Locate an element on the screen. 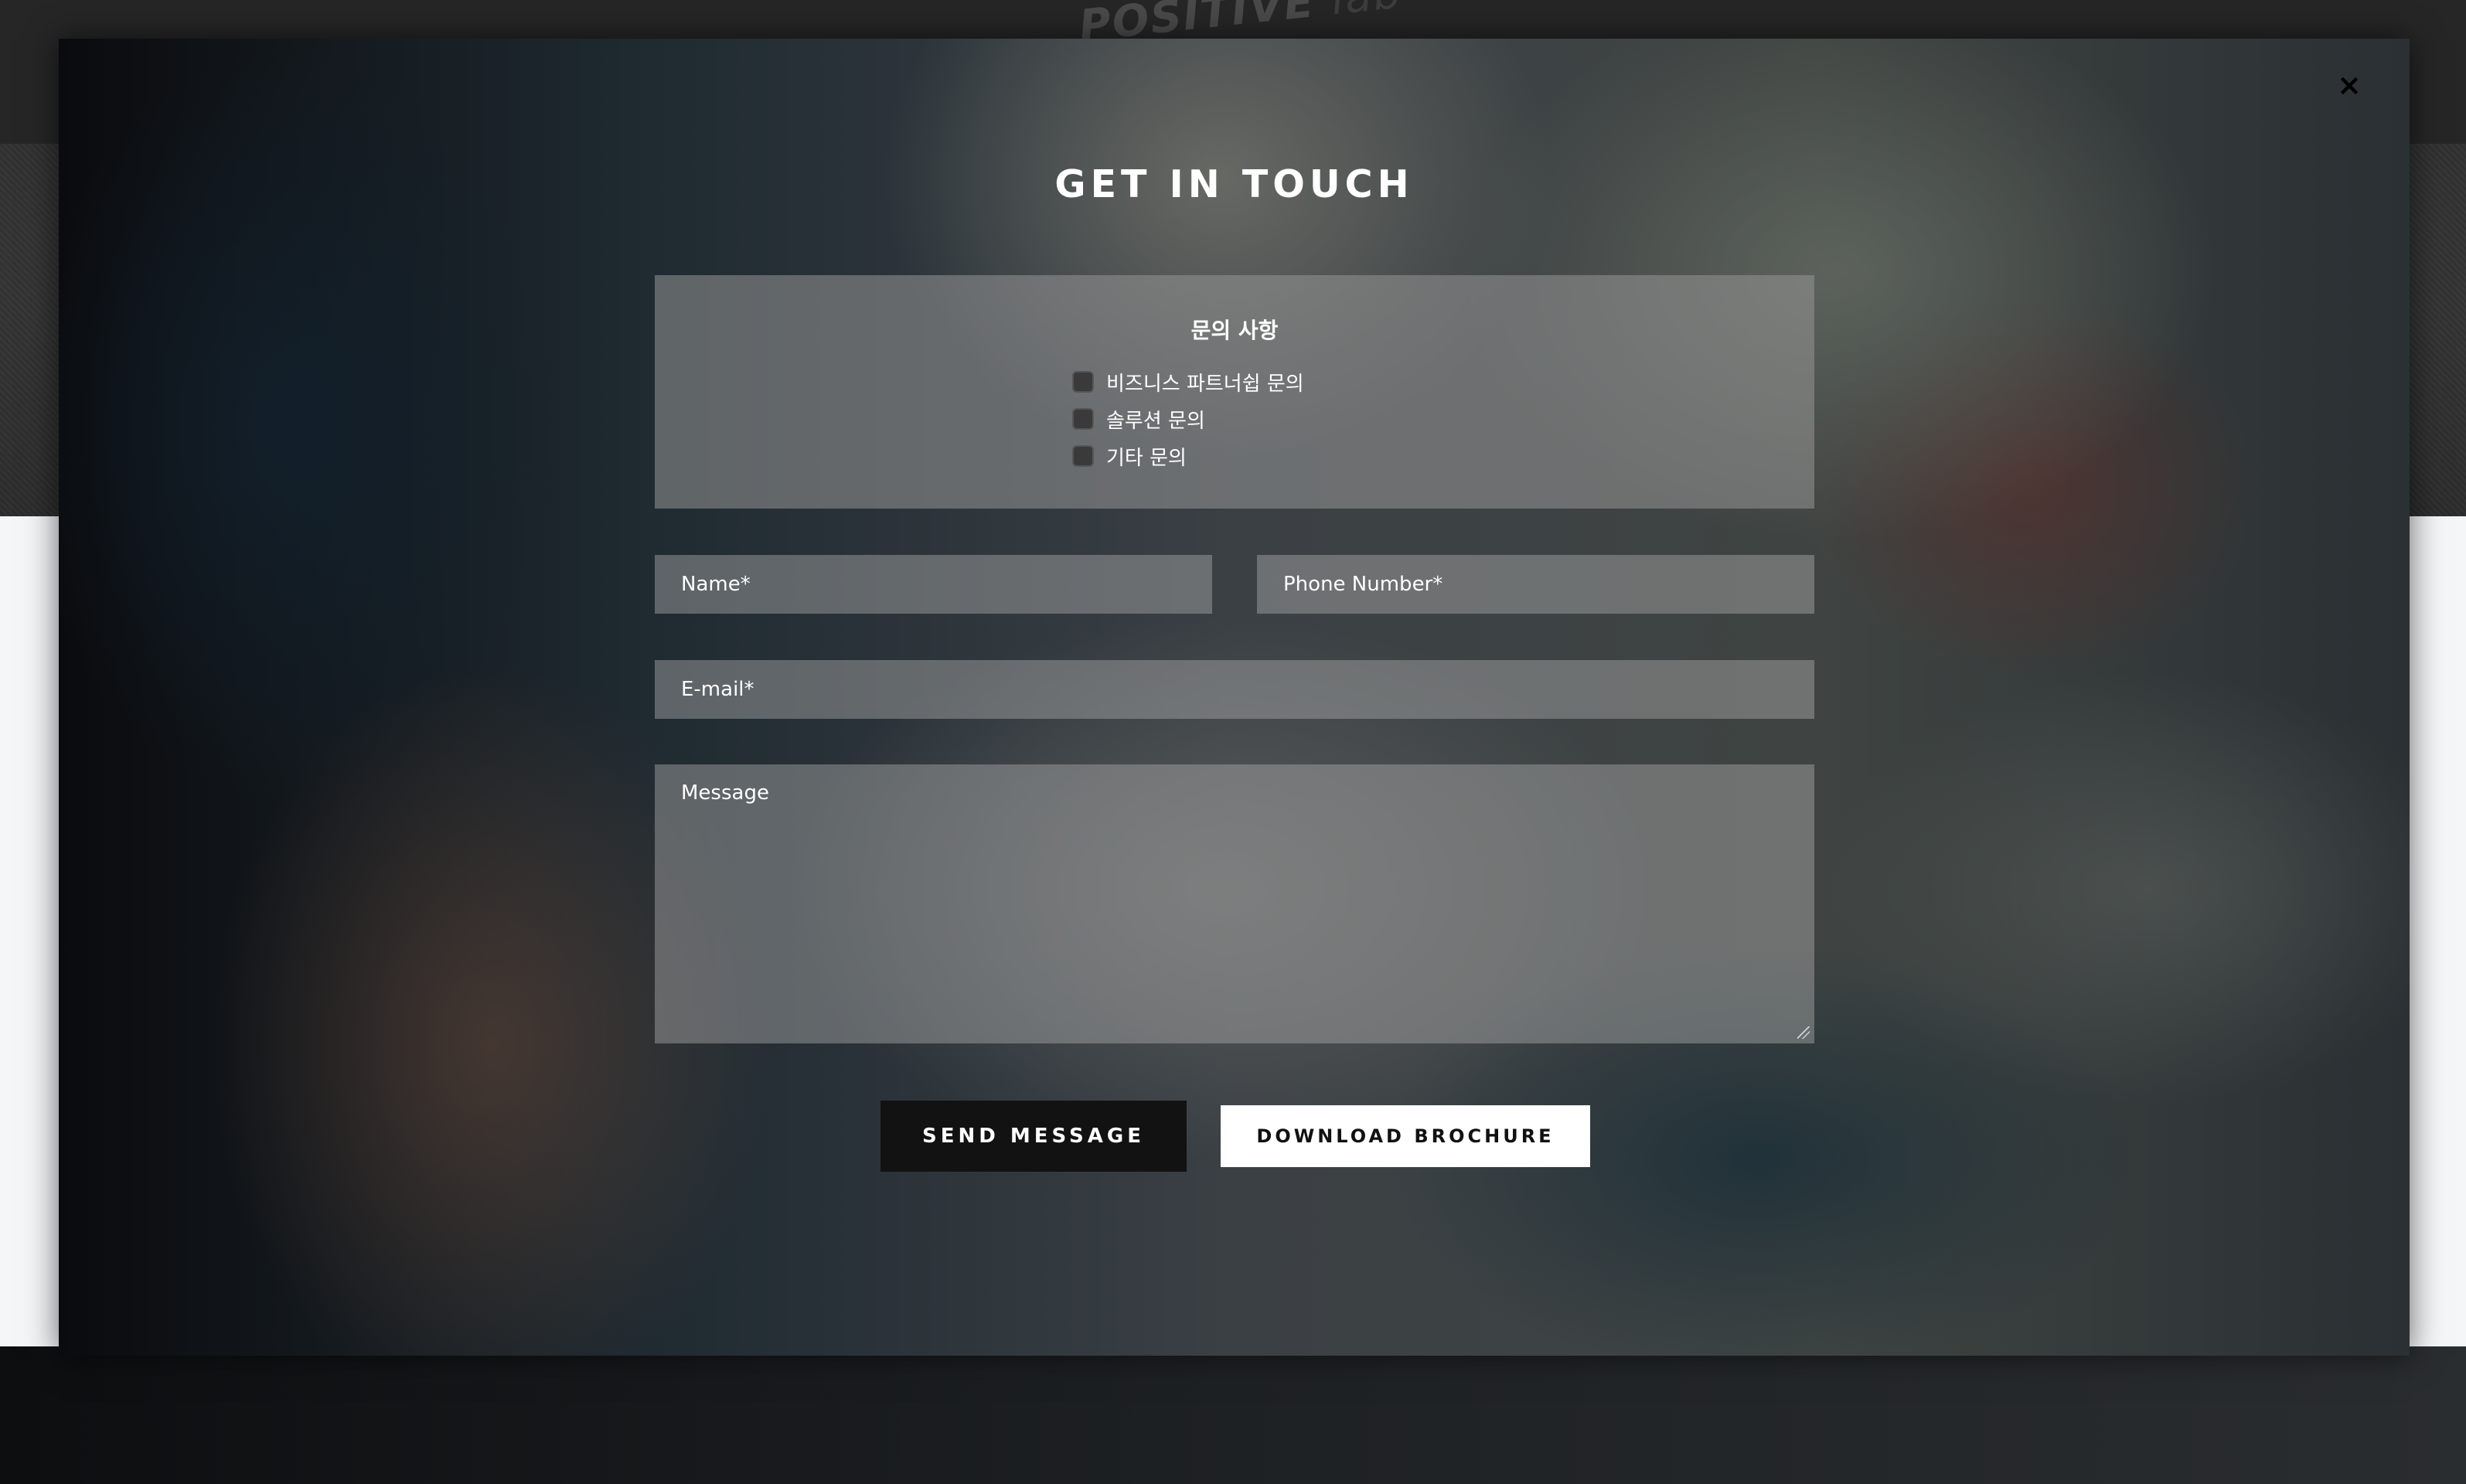  modal-title: GET IN TOUCH is located at coordinates (1234, 184).